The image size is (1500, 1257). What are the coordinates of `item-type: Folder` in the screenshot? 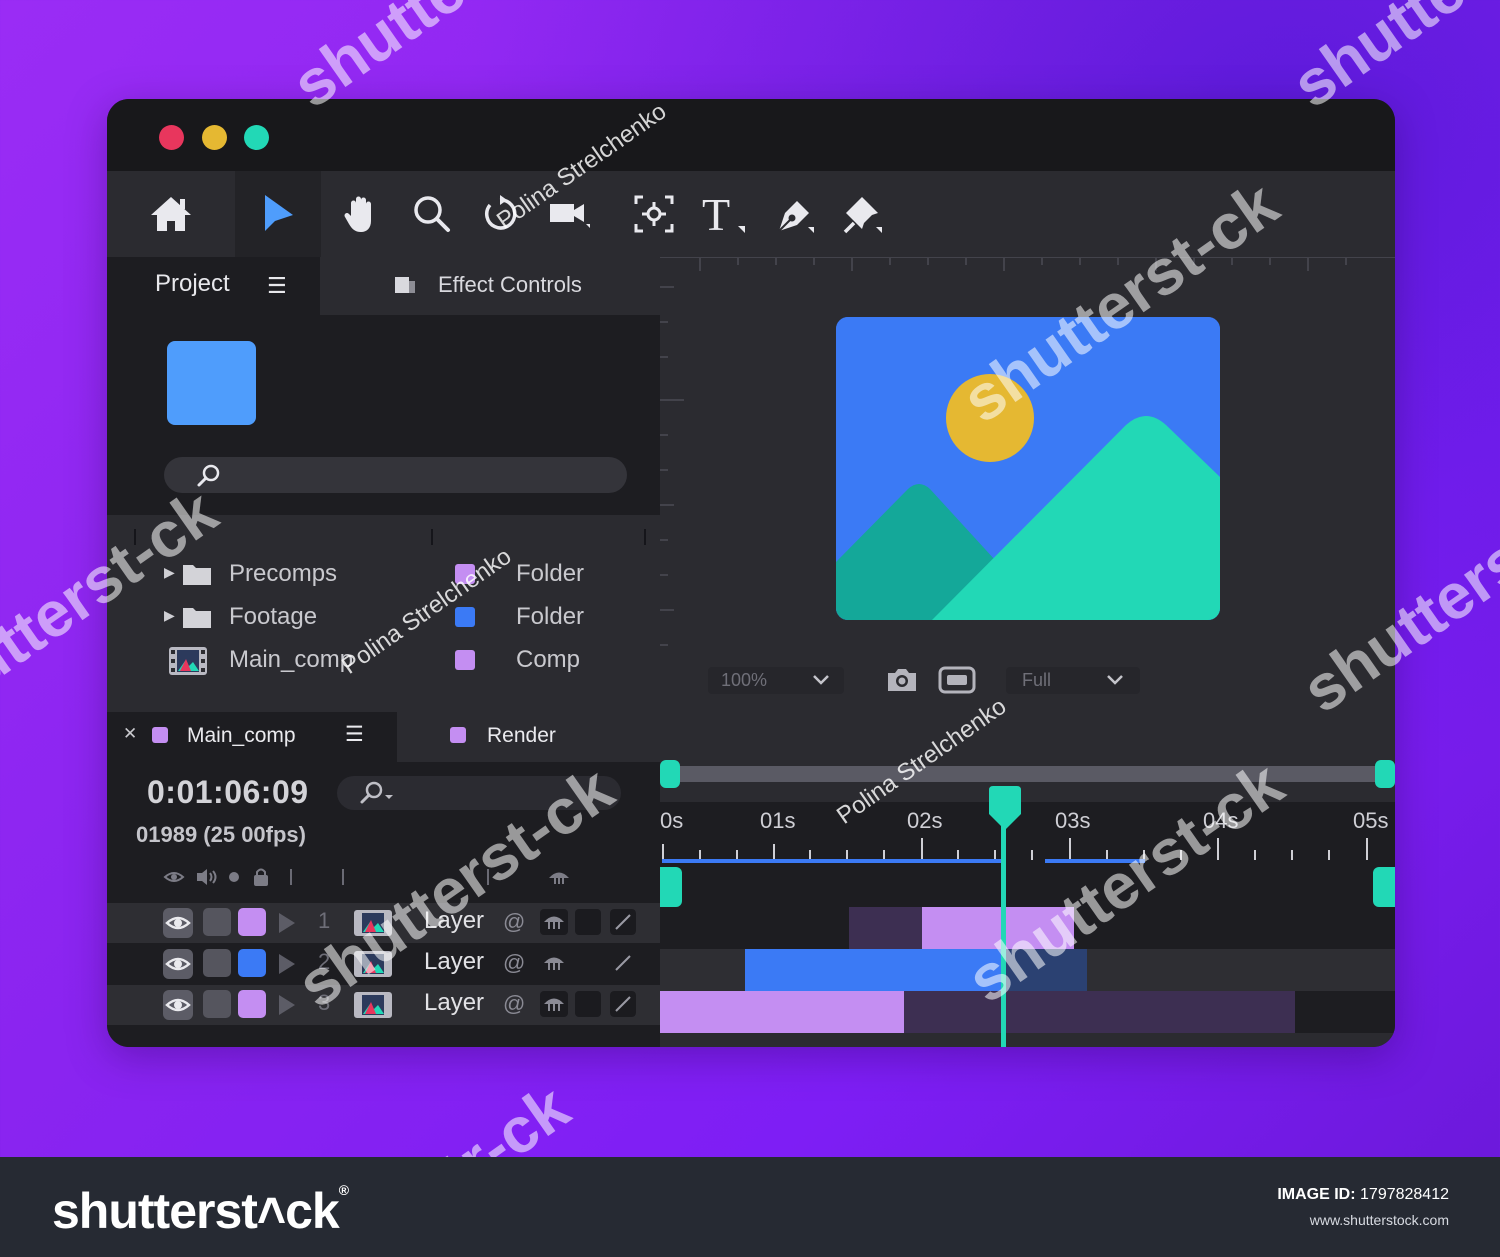 It's located at (550, 573).